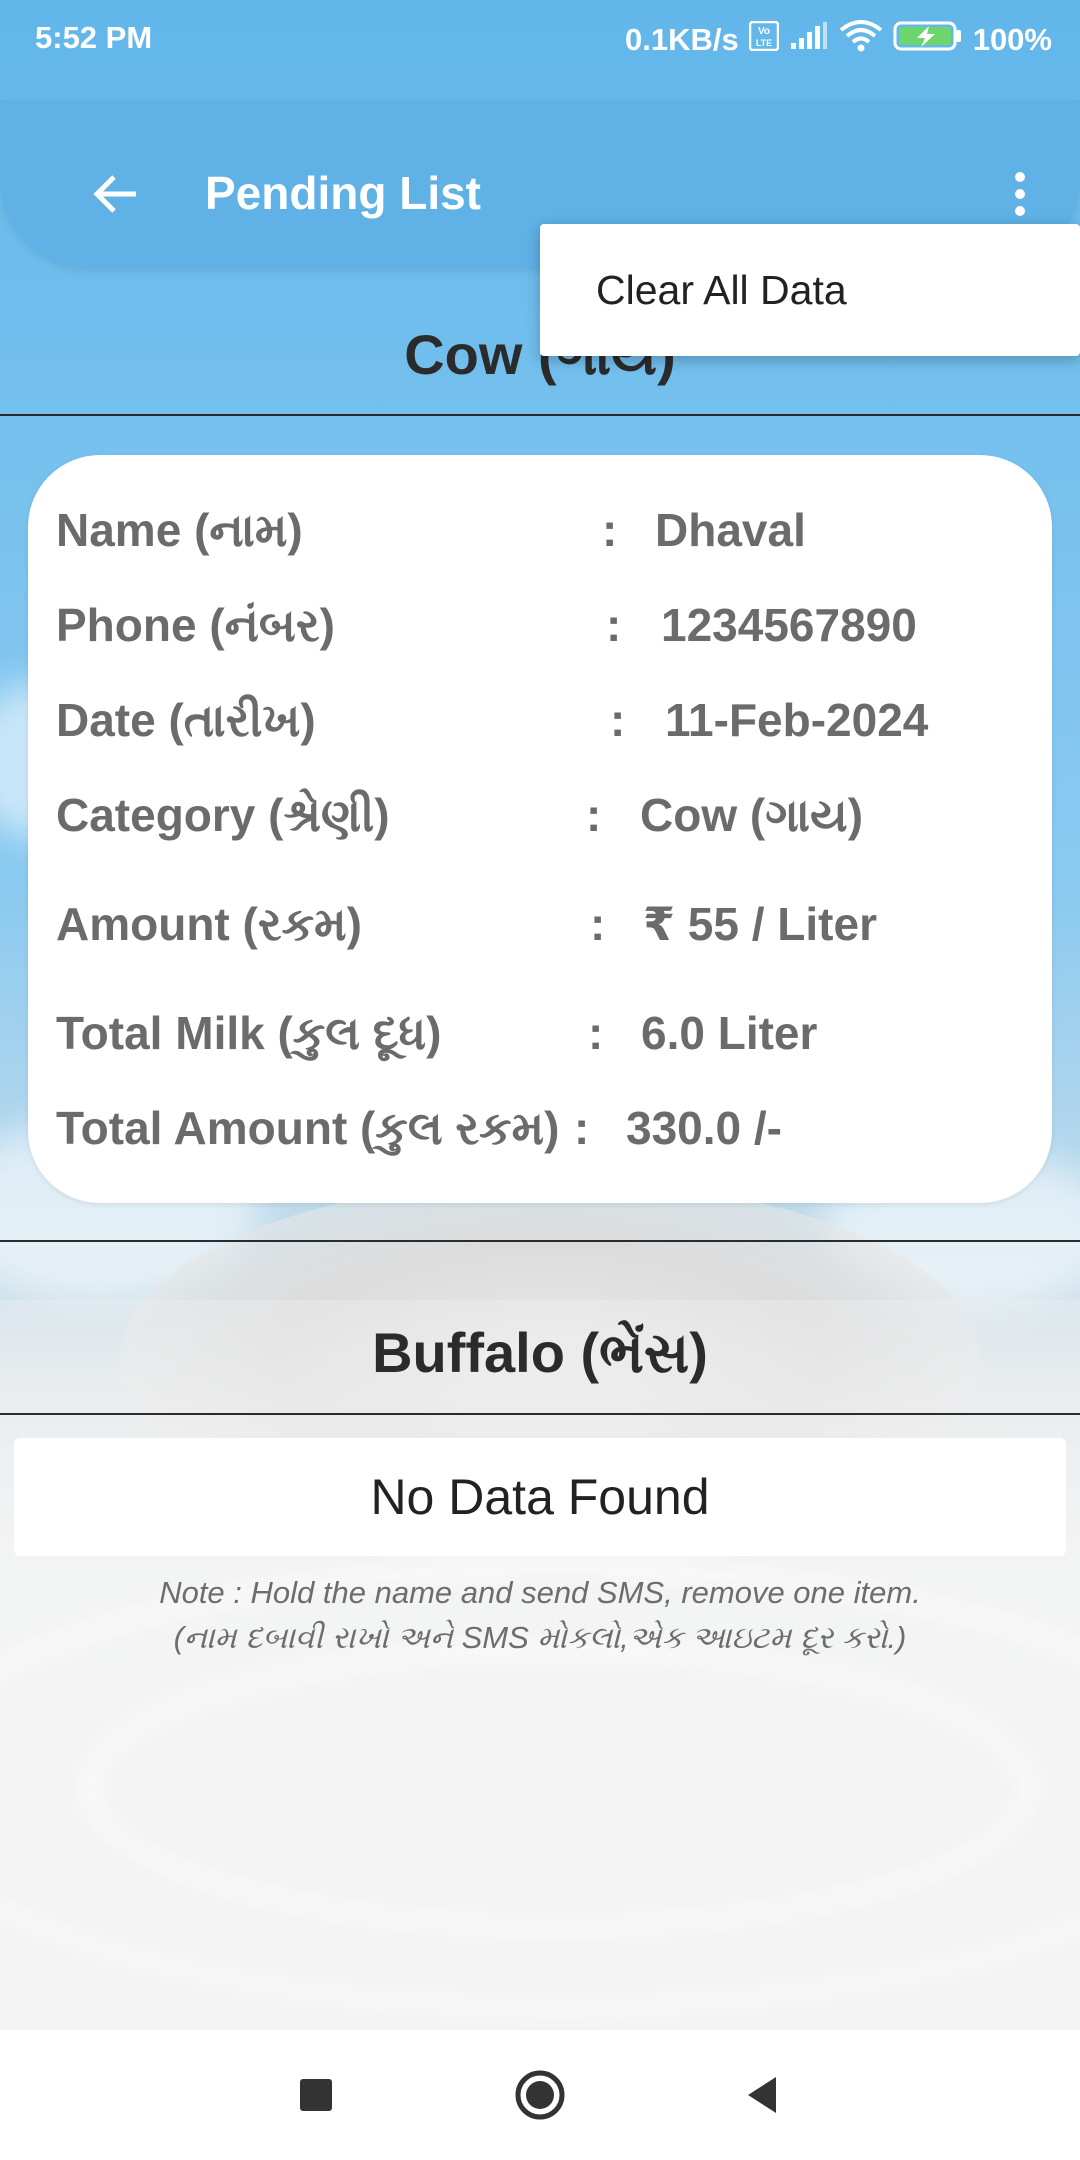 The image size is (1080, 2160). I want to click on status-time: 5:52 PM, so click(94, 37).